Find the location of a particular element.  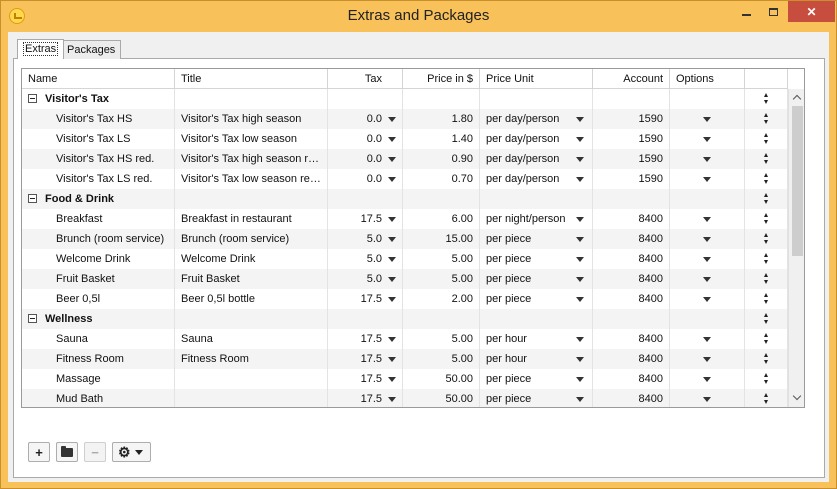

tax-cell: 5.0 is located at coordinates (365, 259).